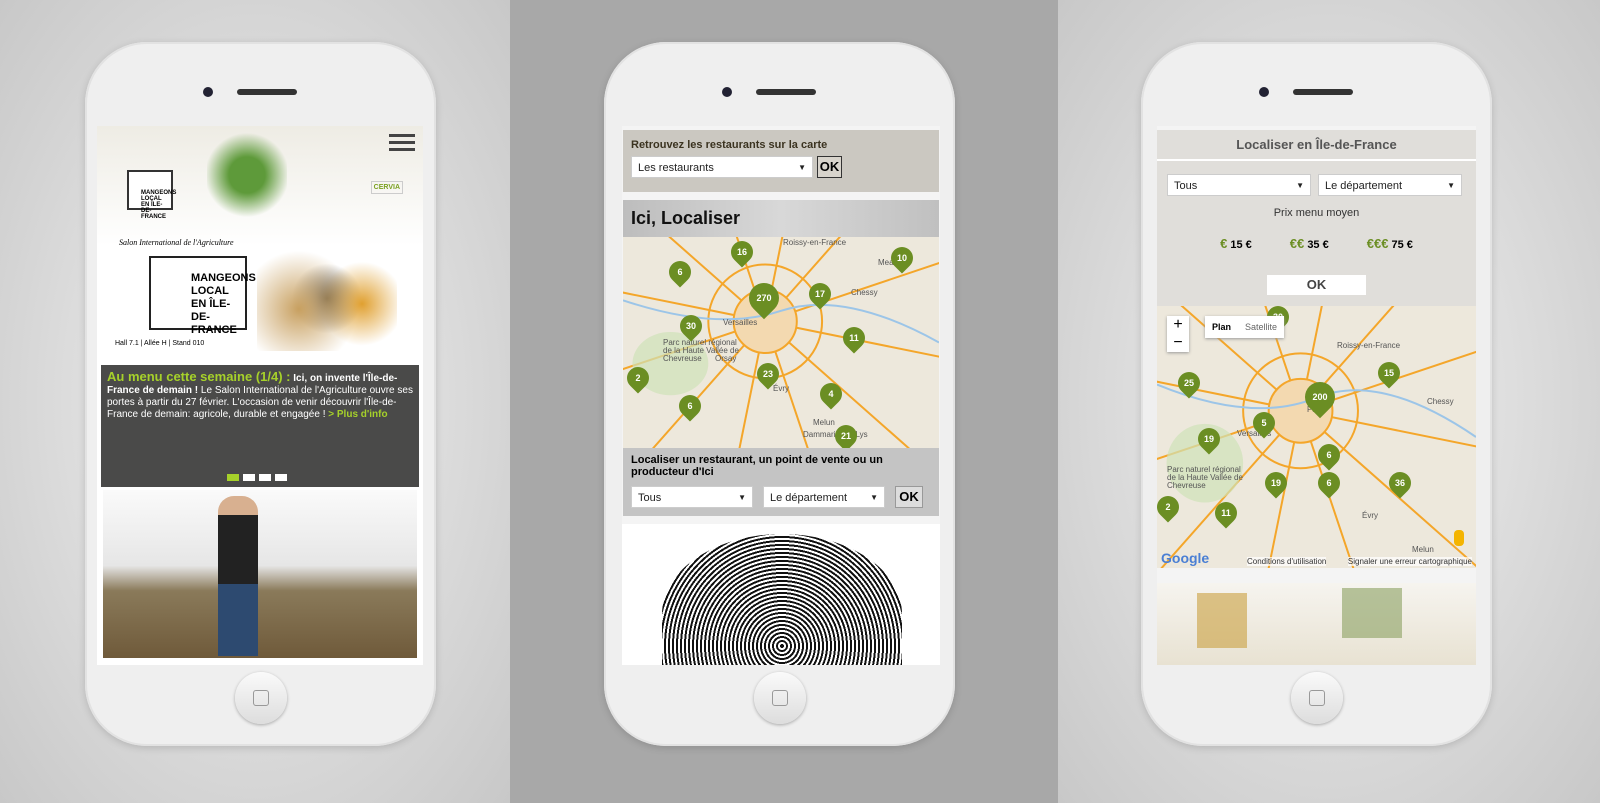  I want to click on map-marker: 36, so click(1400, 483).